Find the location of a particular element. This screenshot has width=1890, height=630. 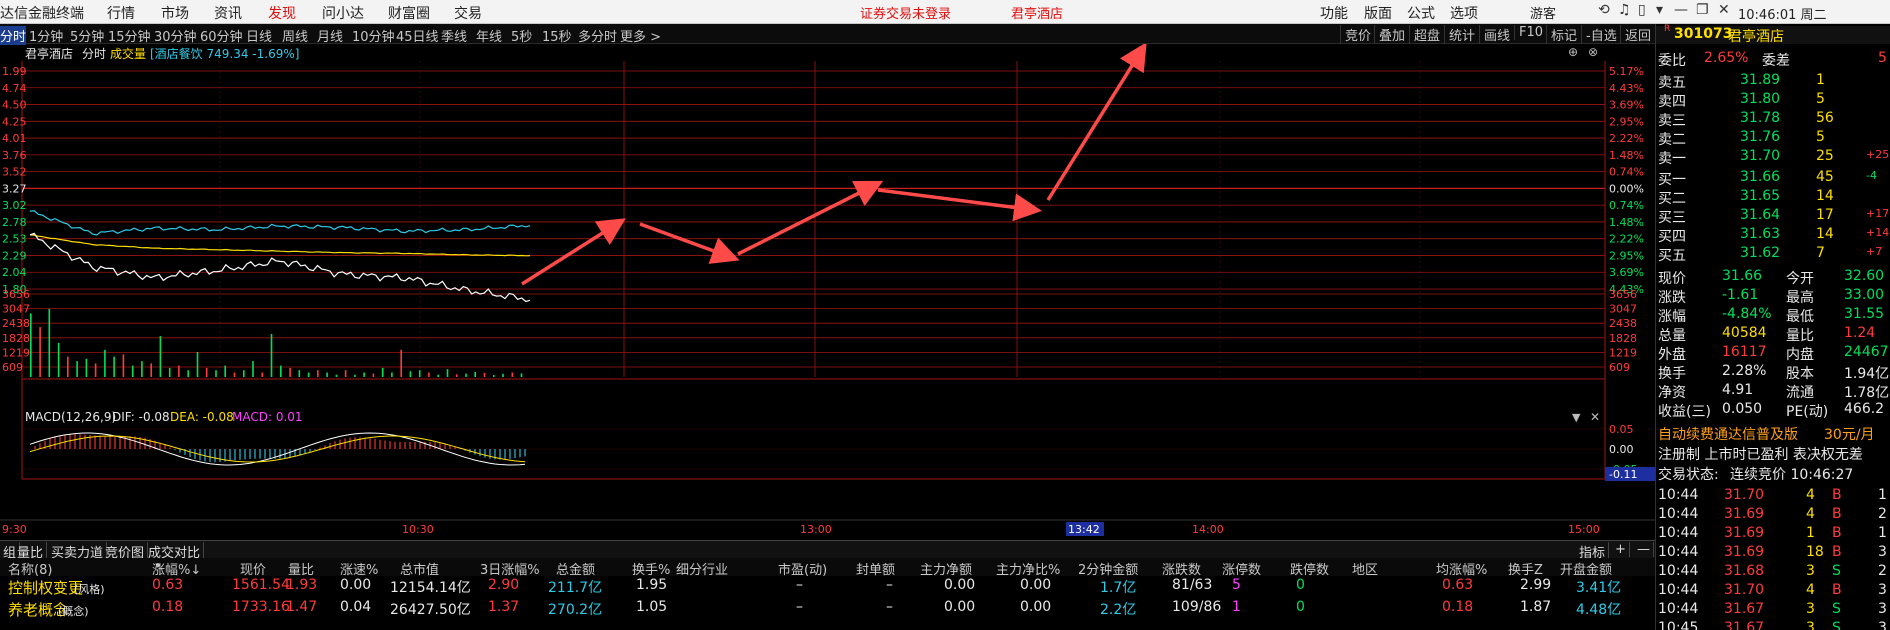

tool-auction: 竞价 is located at coordinates (1355, 34).